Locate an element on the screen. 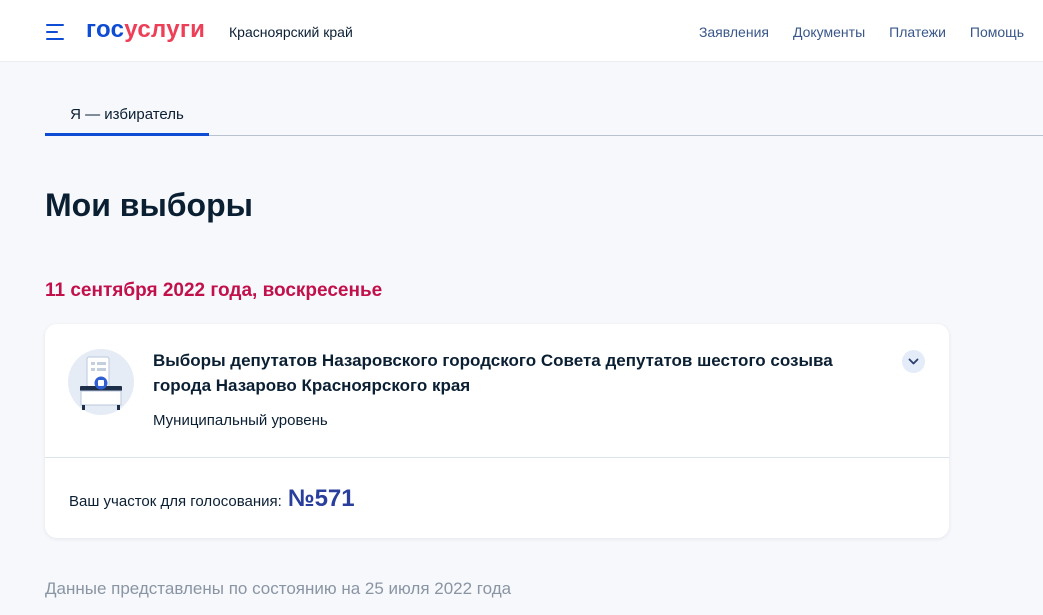 The image size is (1043, 615). election-date-heading: 11 сентября 2022 года, воскресенье is located at coordinates (214, 290).